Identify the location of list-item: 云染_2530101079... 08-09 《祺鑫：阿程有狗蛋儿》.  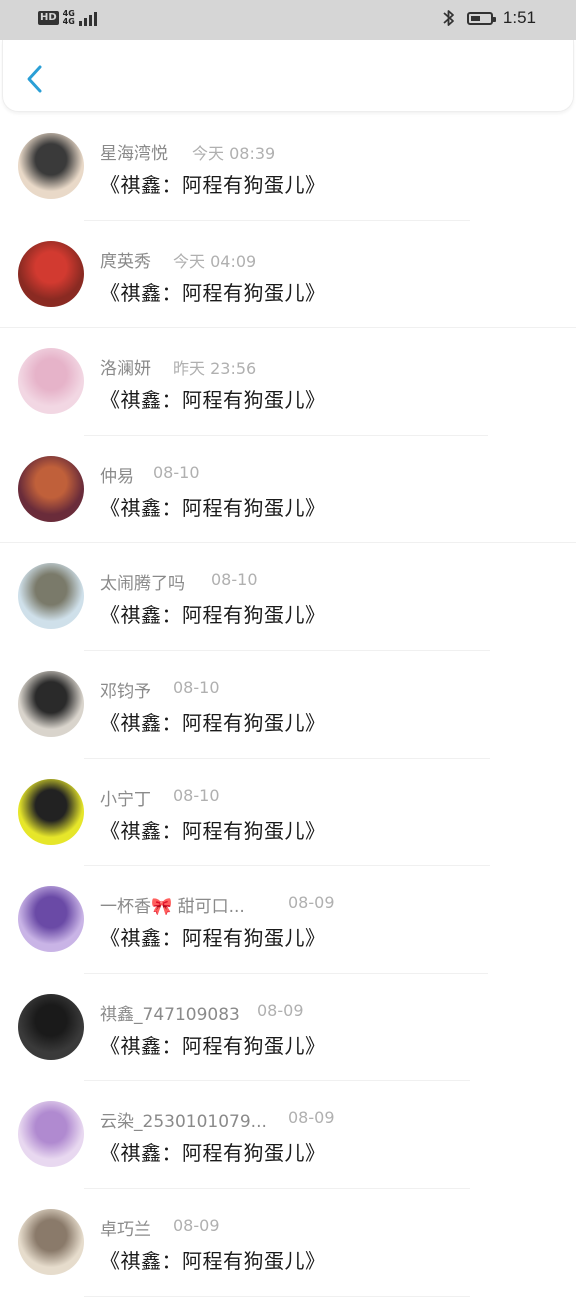
(288, 1135).